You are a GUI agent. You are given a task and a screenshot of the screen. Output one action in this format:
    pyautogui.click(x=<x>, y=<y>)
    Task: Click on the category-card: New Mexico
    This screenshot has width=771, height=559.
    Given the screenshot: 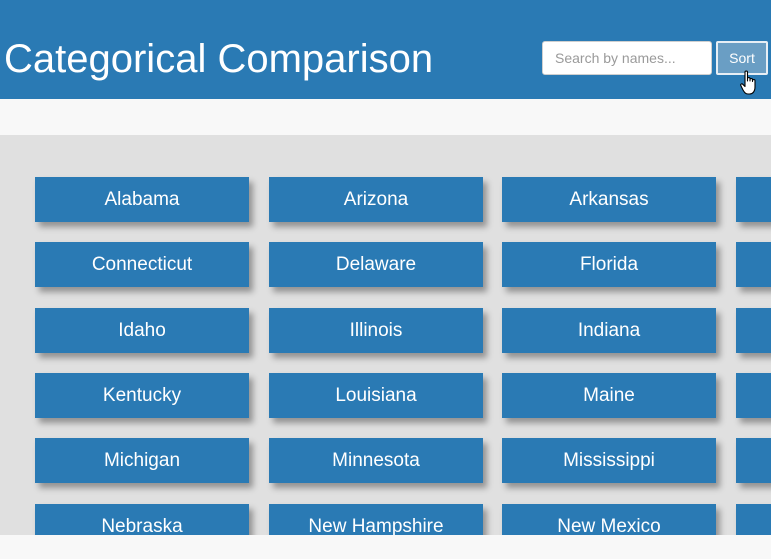 What is the action you would take?
    pyautogui.click(x=609, y=519)
    